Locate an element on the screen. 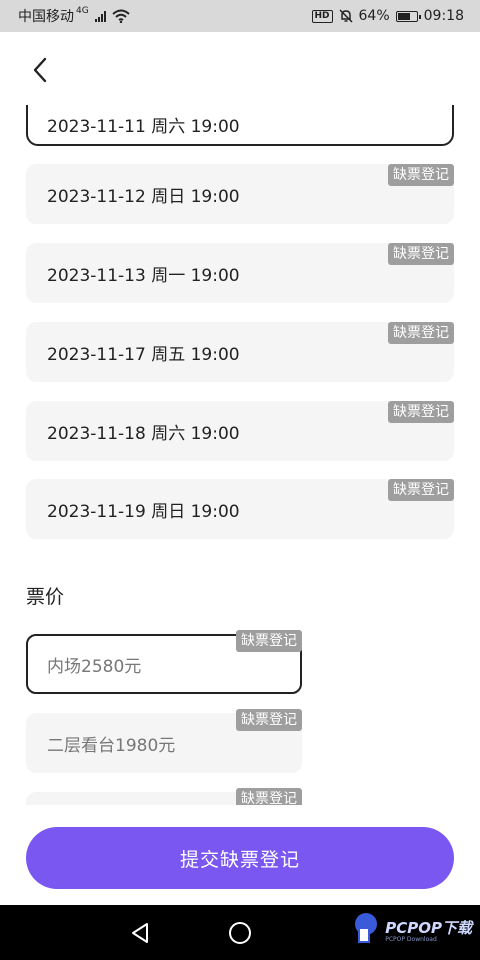 Image resolution: width=480 pixels, height=960 pixels. nav-home-button is located at coordinates (240, 933).